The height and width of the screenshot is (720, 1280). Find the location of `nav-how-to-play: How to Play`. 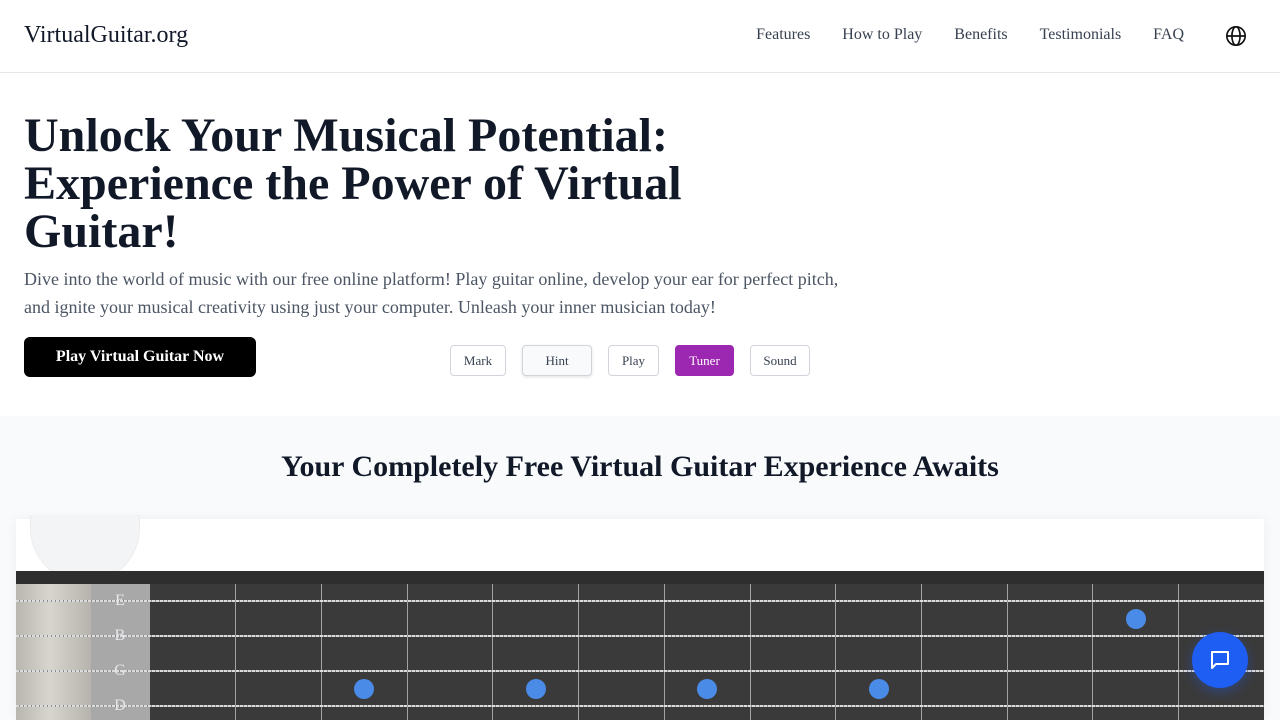

nav-how-to-play: How to Play is located at coordinates (882, 35).